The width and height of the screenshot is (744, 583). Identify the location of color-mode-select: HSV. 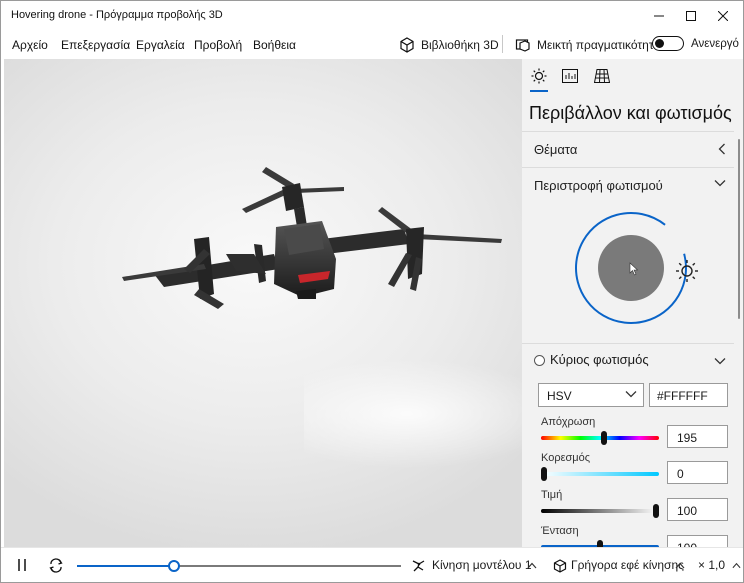
(591, 395).